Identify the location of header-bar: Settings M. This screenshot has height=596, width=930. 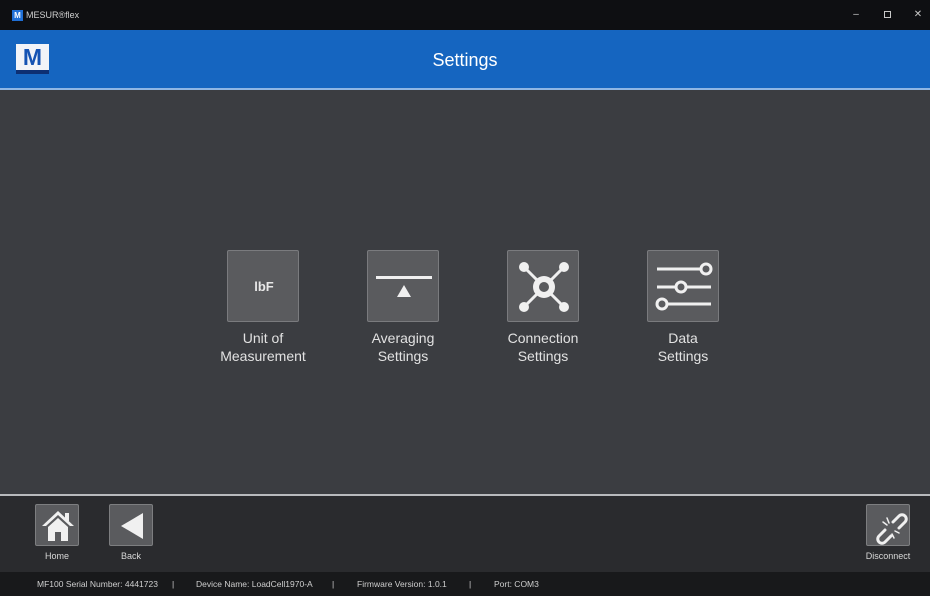
(465, 60).